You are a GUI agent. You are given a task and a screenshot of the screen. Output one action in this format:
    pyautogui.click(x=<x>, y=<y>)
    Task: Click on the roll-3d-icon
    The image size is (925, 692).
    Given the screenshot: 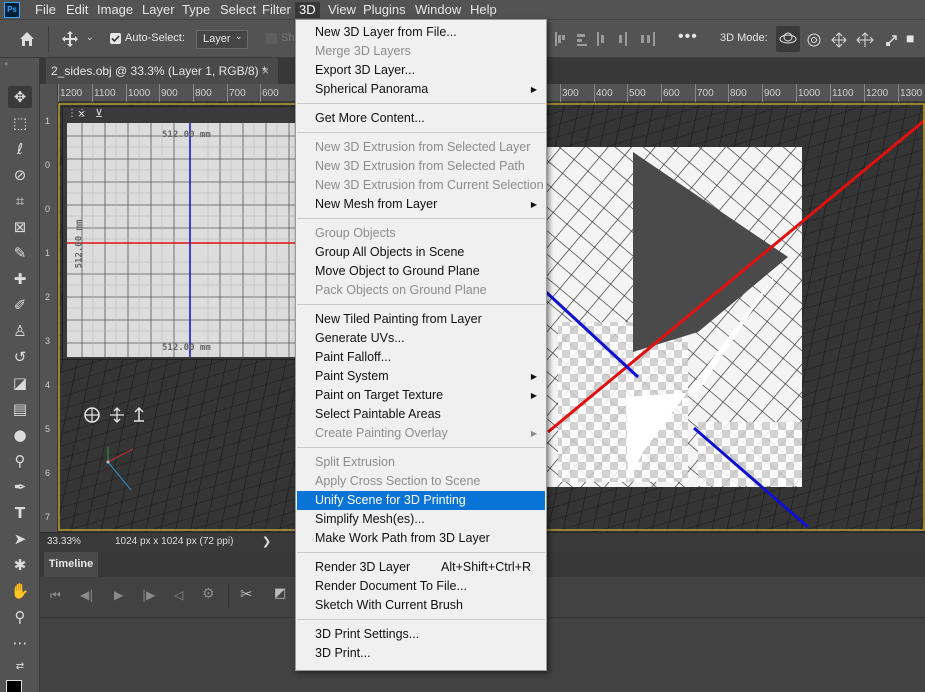 What is the action you would take?
    pyautogui.click(x=814, y=40)
    